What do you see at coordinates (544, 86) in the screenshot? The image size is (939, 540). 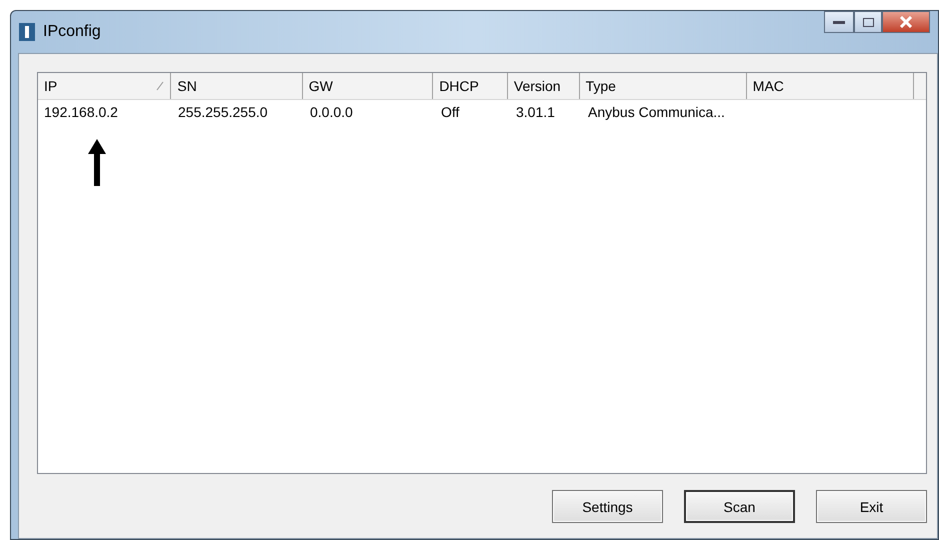 I see `column-header: Version` at bounding box center [544, 86].